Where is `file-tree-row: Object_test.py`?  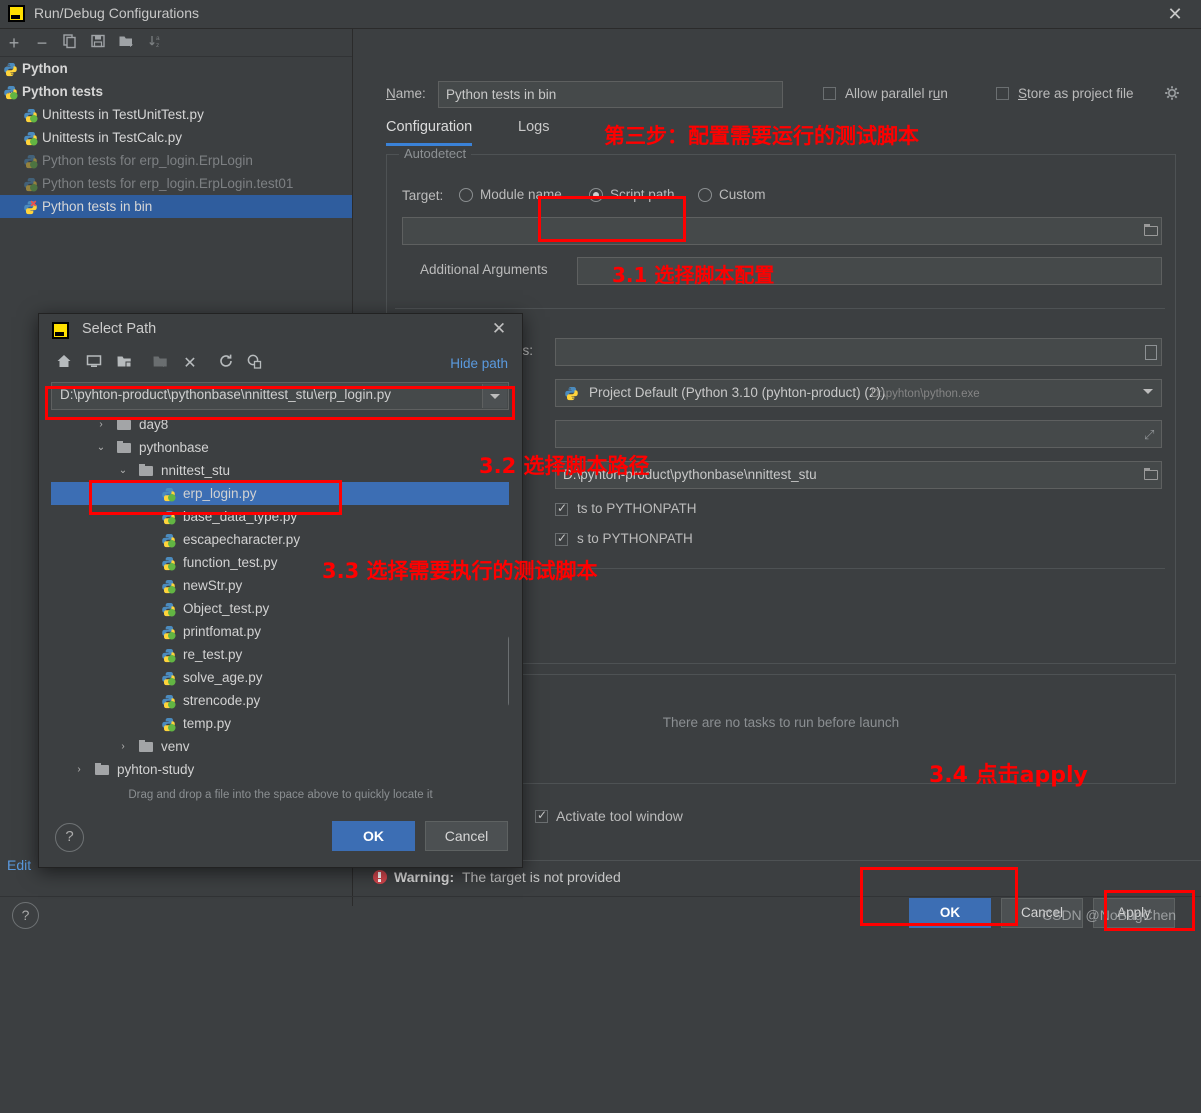 file-tree-row: Object_test.py is located at coordinates (280, 608).